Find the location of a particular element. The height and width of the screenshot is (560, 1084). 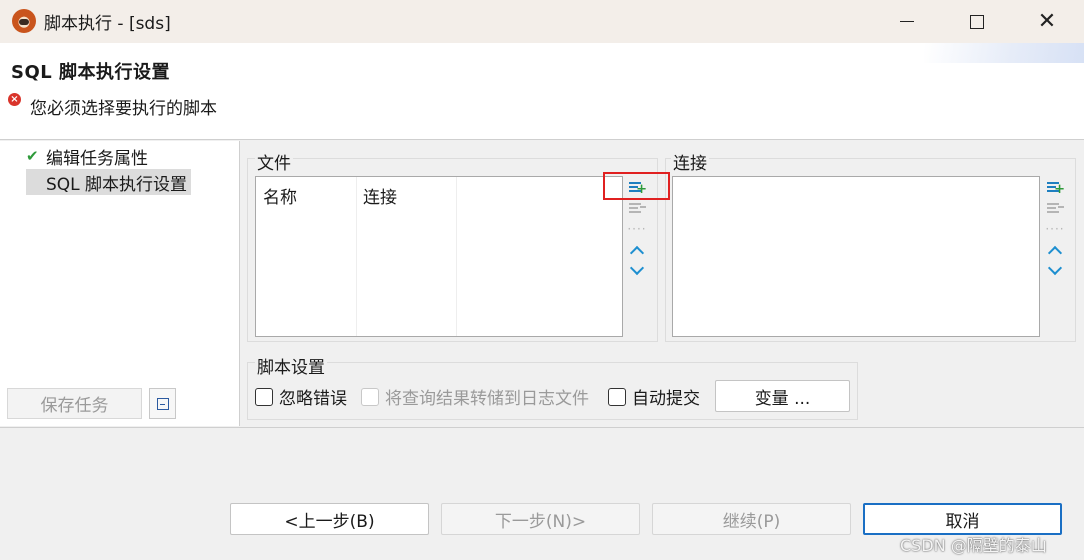

step-edit-task-properties: ✔ 编辑任务属性 is located at coordinates (87, 156).